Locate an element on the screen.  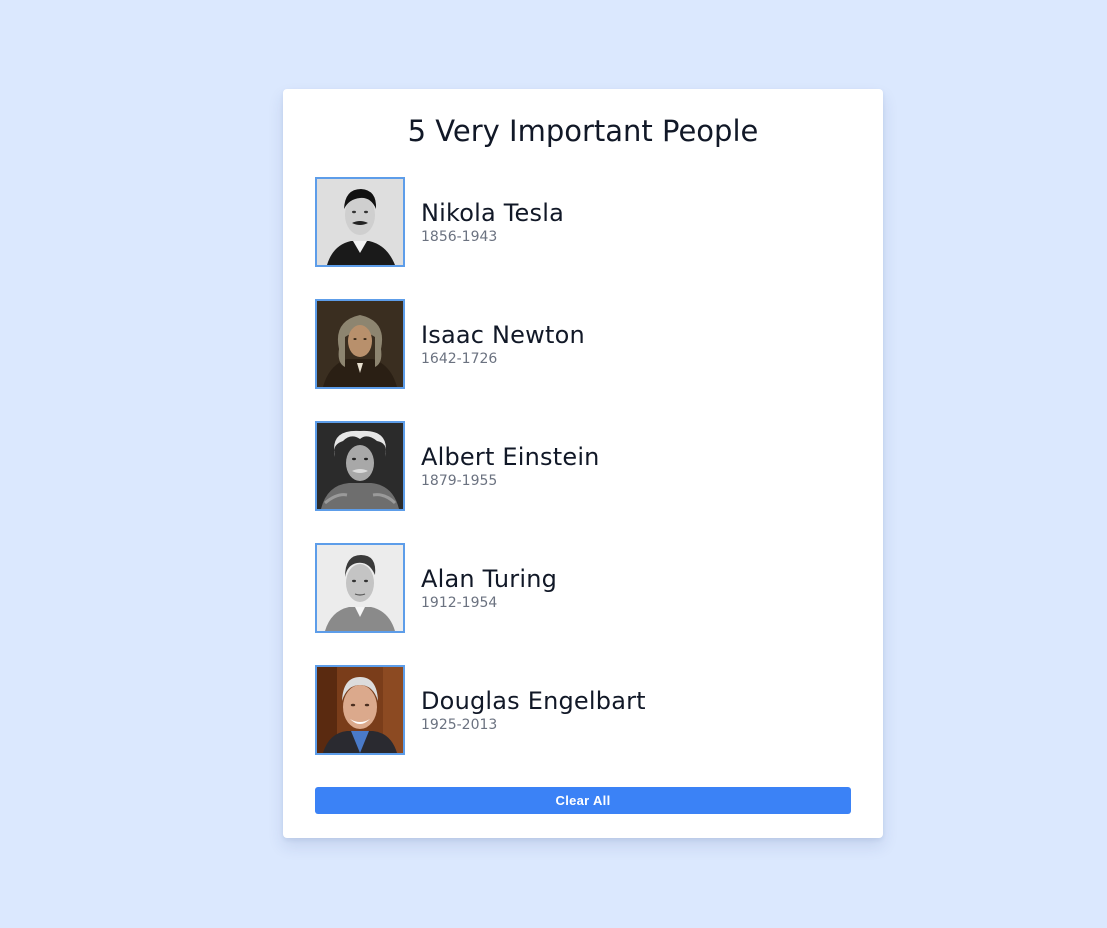
list-item: Douglas Engelbart 1925-2013 is located at coordinates (583, 710).